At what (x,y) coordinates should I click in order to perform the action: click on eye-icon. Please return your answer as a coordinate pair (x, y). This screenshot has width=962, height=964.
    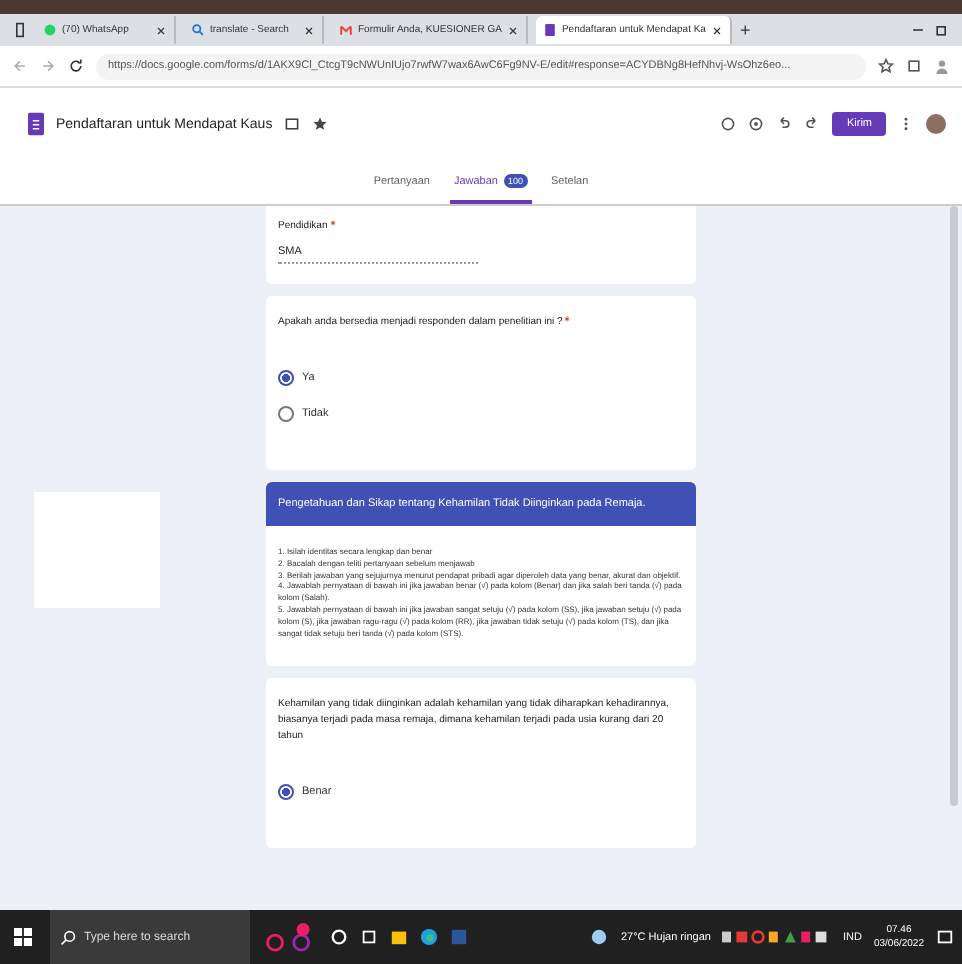
    Looking at the image, I should click on (756, 124).